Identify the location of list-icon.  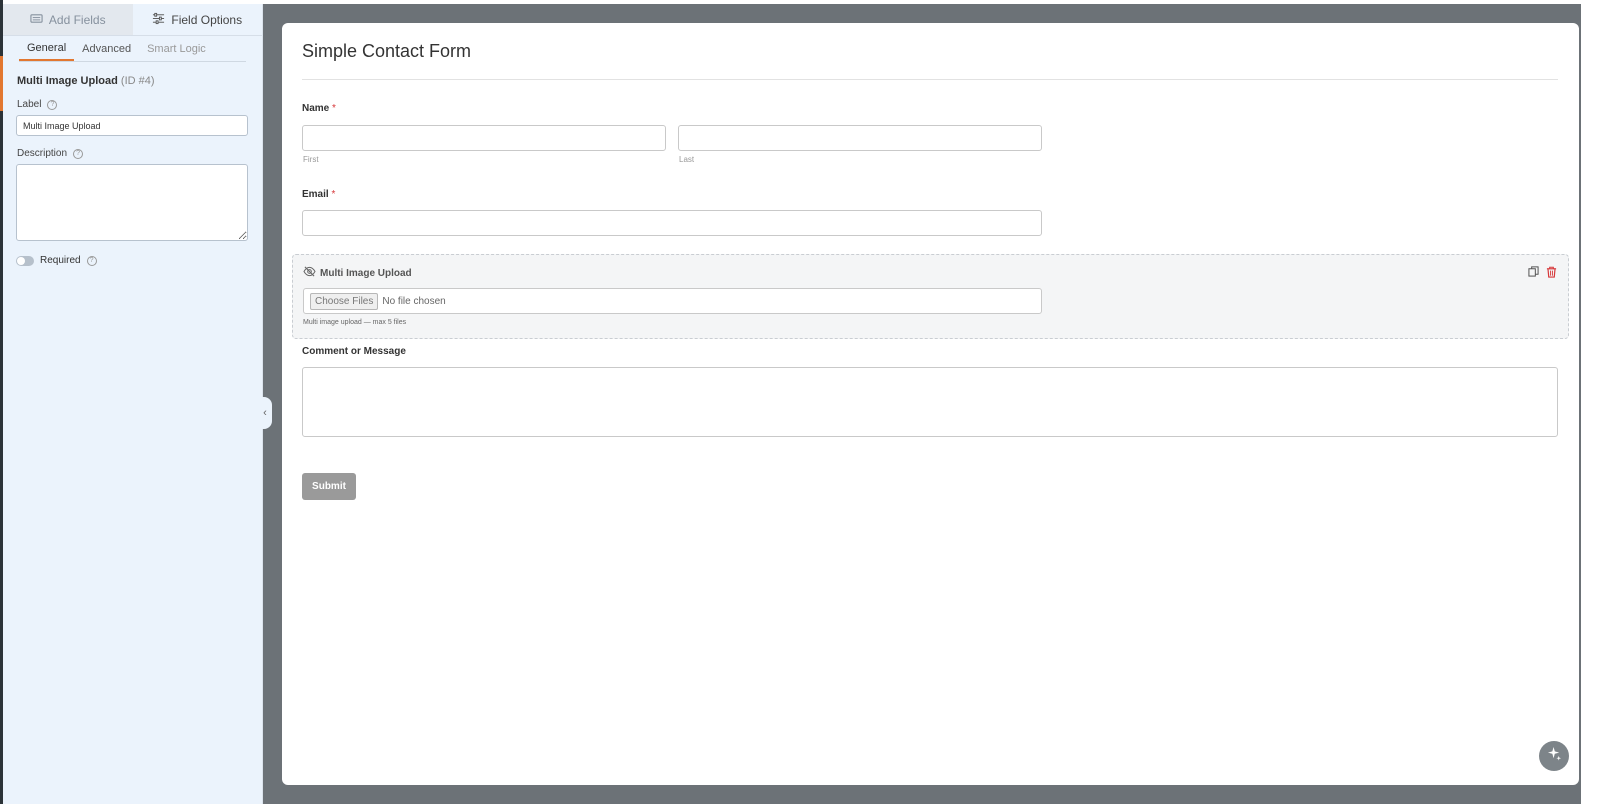
(36, 20).